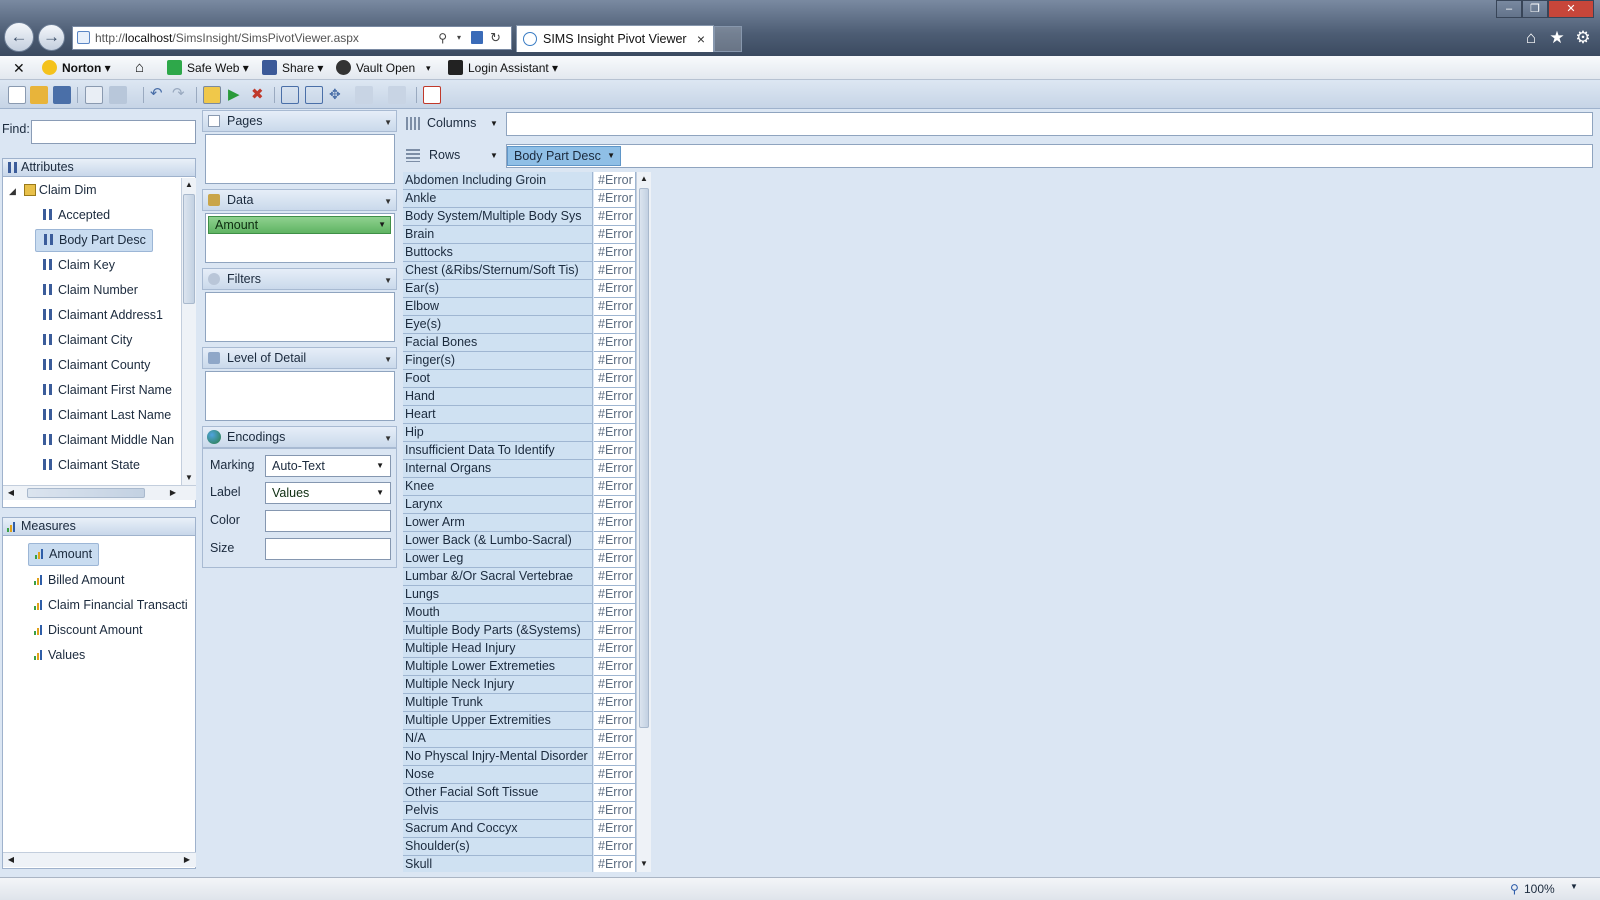  Describe the element at coordinates (459, 38) in the screenshot. I see `search-dropdown-icon: ▾` at that location.